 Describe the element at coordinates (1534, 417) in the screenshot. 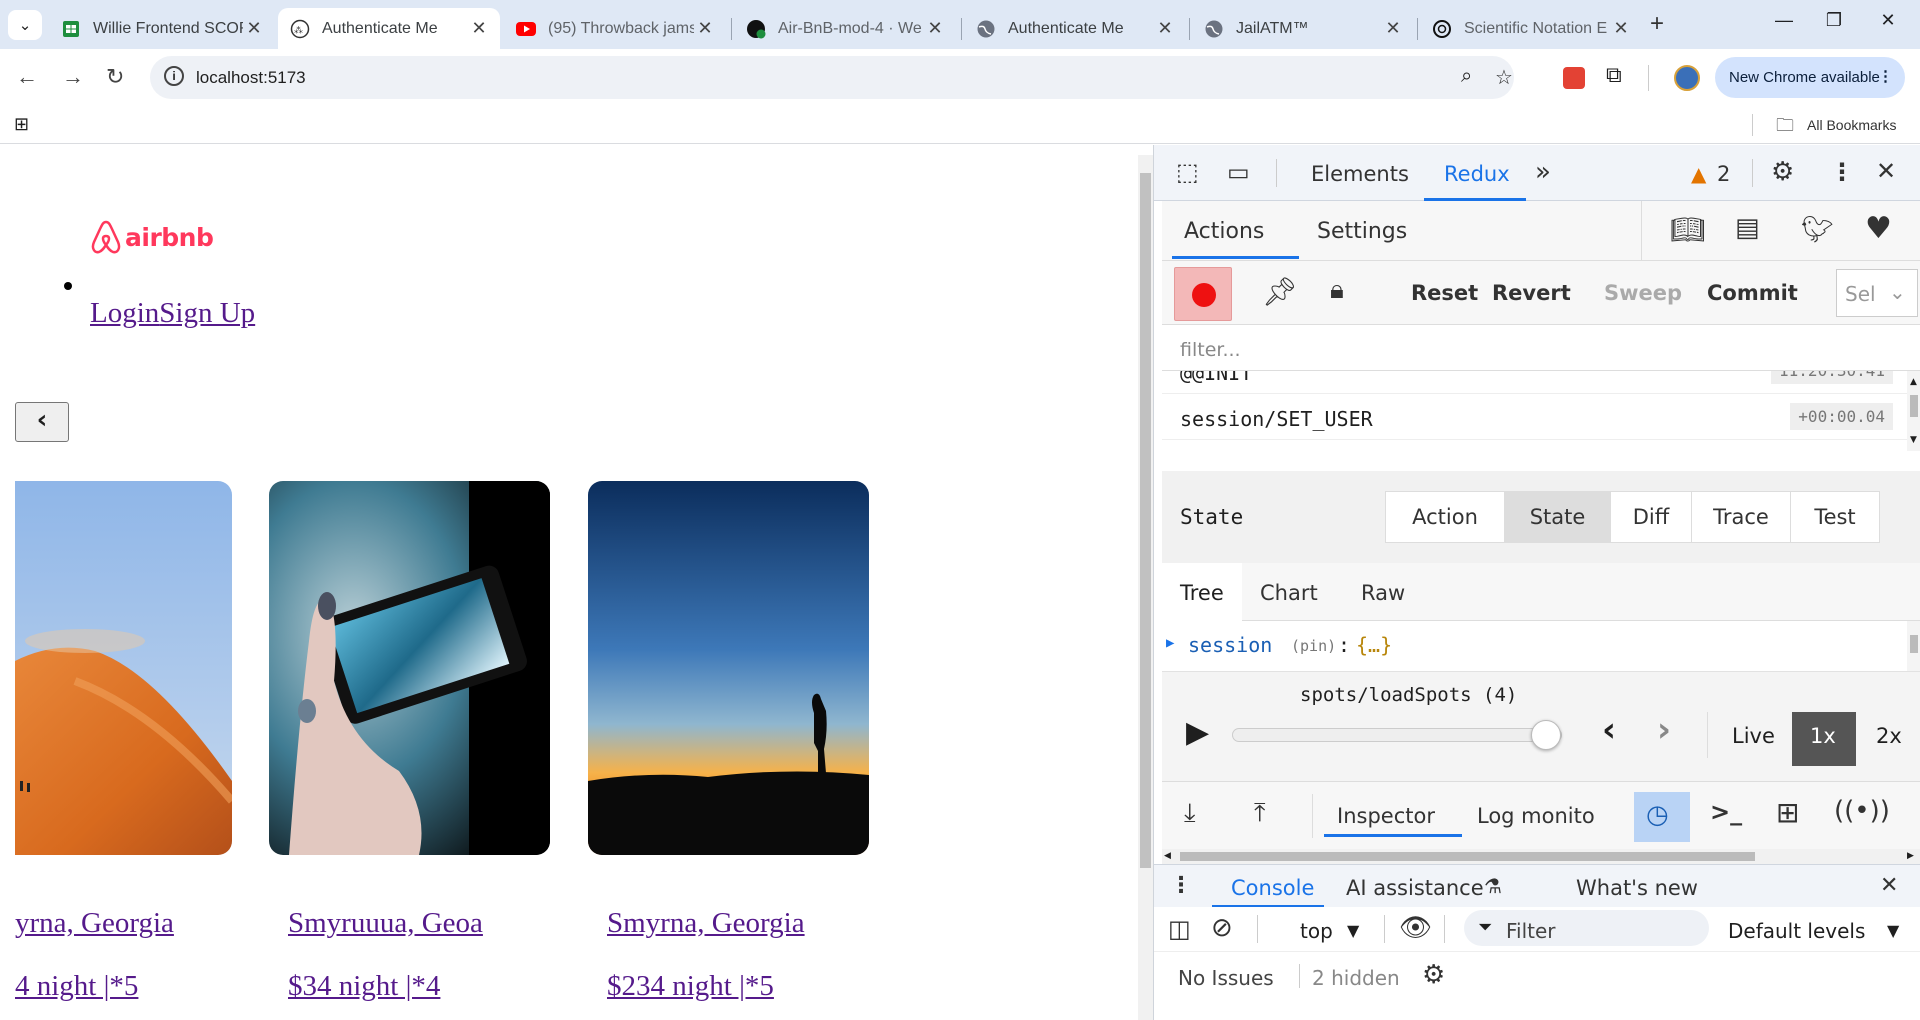

I see `action-row: session/SET_USER +00:00.04` at that location.